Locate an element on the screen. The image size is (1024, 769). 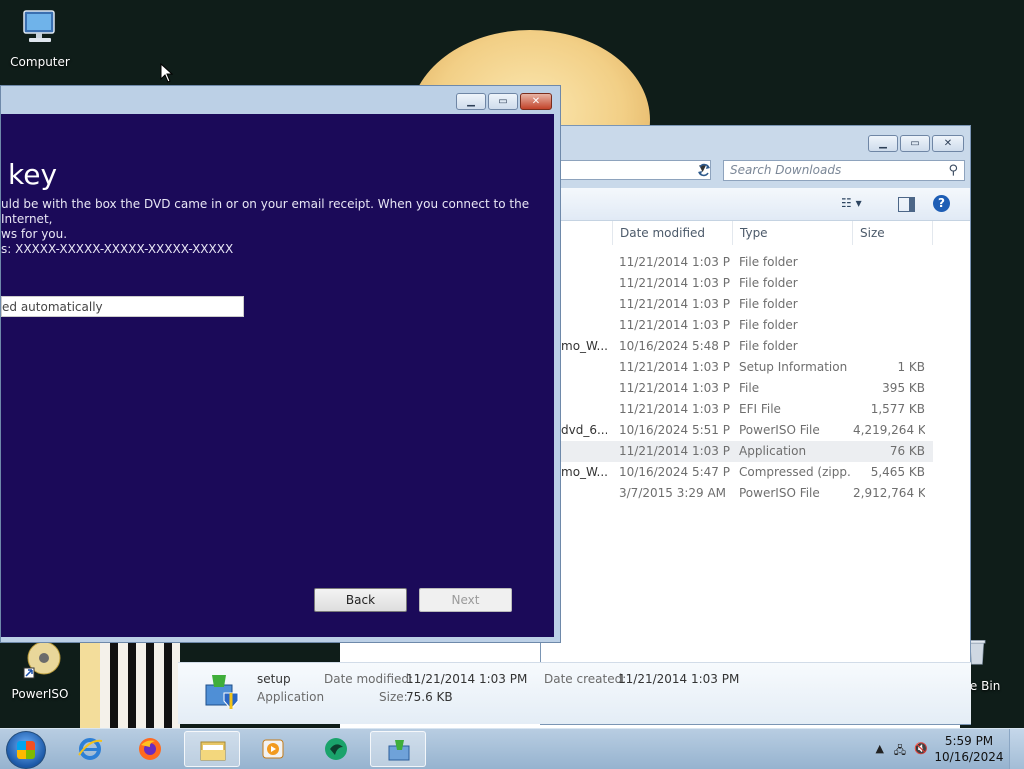
taskbar-file-explorer is located at coordinates (212, 749).